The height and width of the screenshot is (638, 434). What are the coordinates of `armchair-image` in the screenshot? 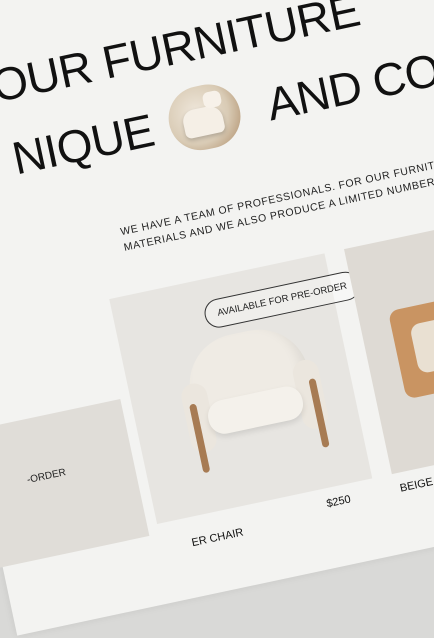 It's located at (254, 401).